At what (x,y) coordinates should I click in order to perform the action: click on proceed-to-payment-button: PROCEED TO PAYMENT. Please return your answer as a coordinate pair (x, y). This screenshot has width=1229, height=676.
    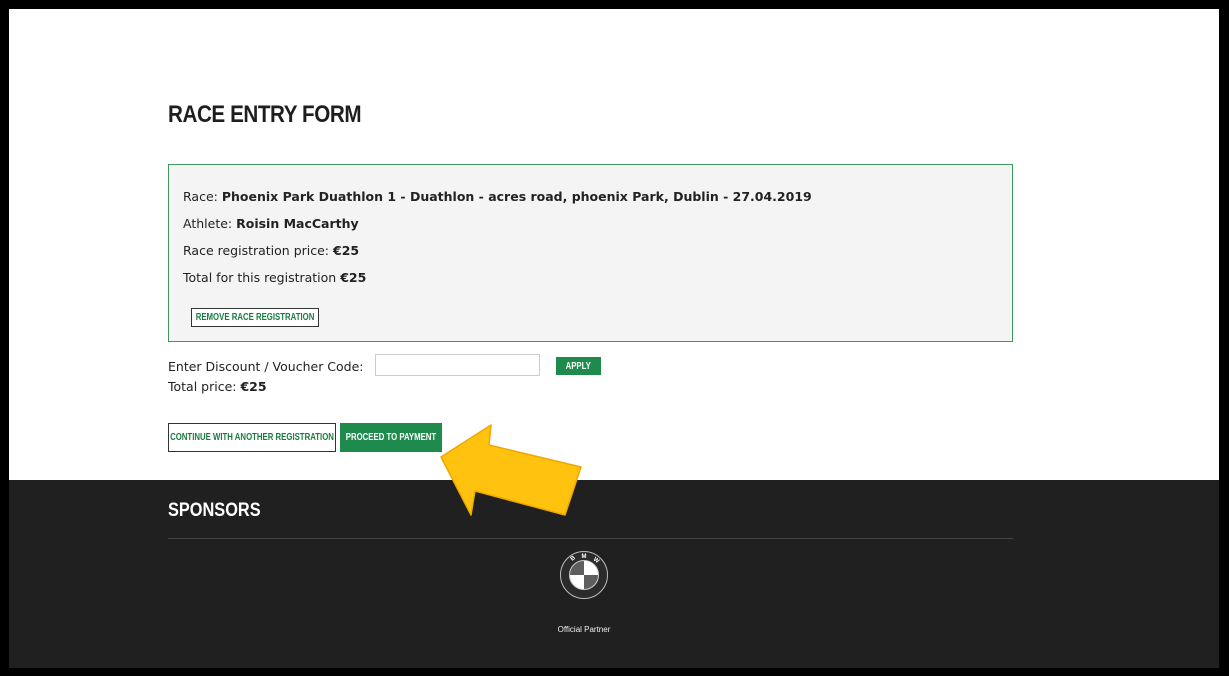
    Looking at the image, I should click on (391, 437).